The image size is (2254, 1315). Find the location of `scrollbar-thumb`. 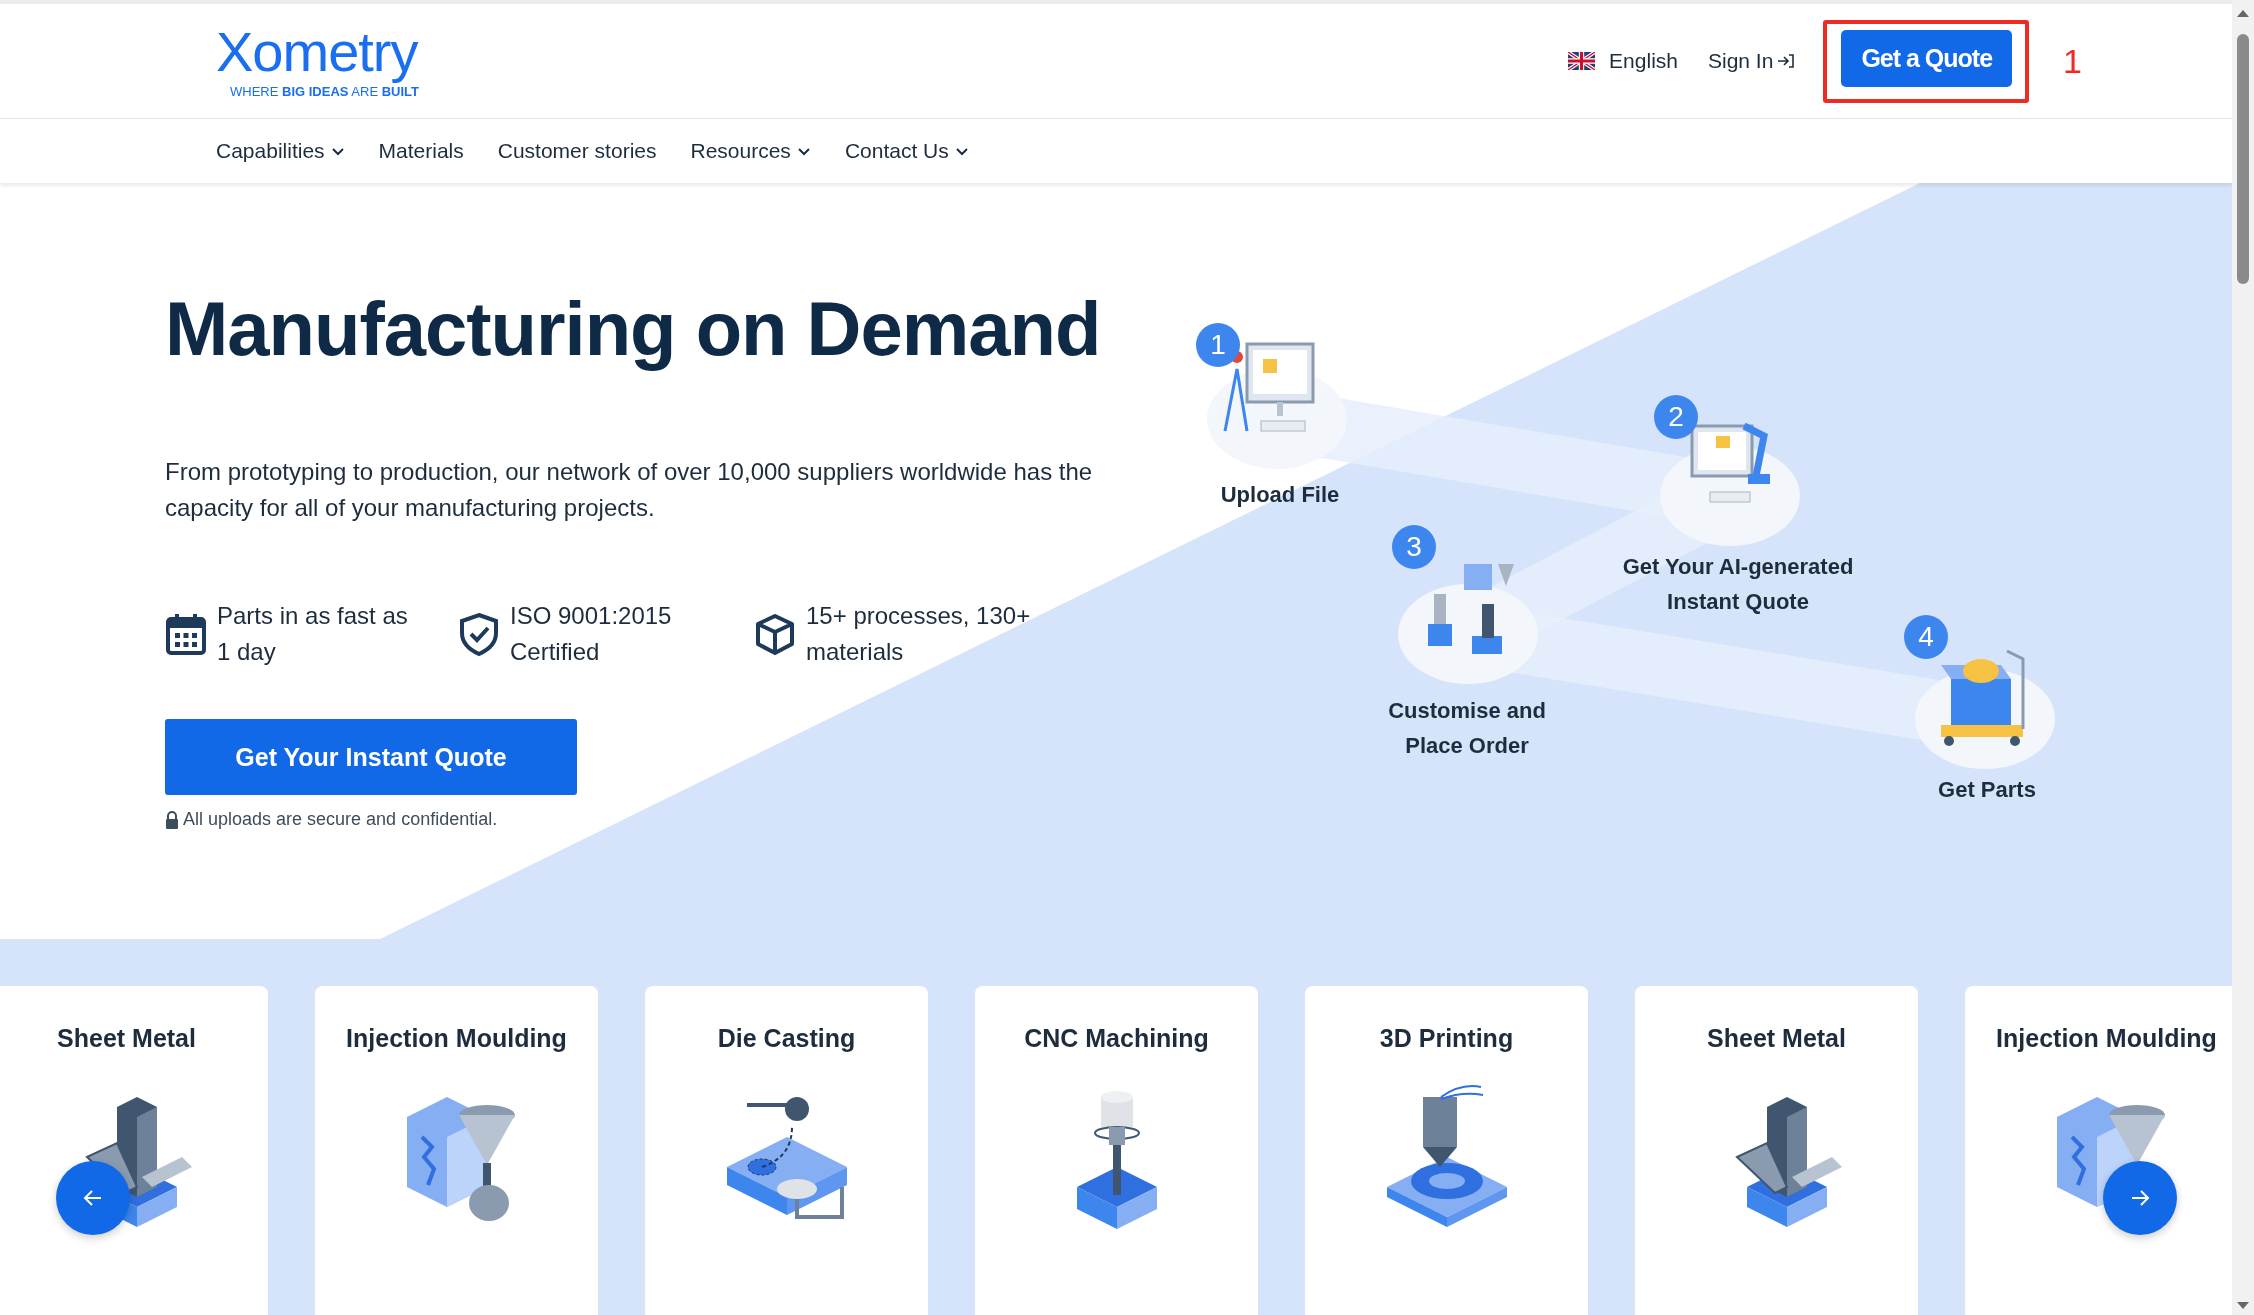

scrollbar-thumb is located at coordinates (2243, 159).